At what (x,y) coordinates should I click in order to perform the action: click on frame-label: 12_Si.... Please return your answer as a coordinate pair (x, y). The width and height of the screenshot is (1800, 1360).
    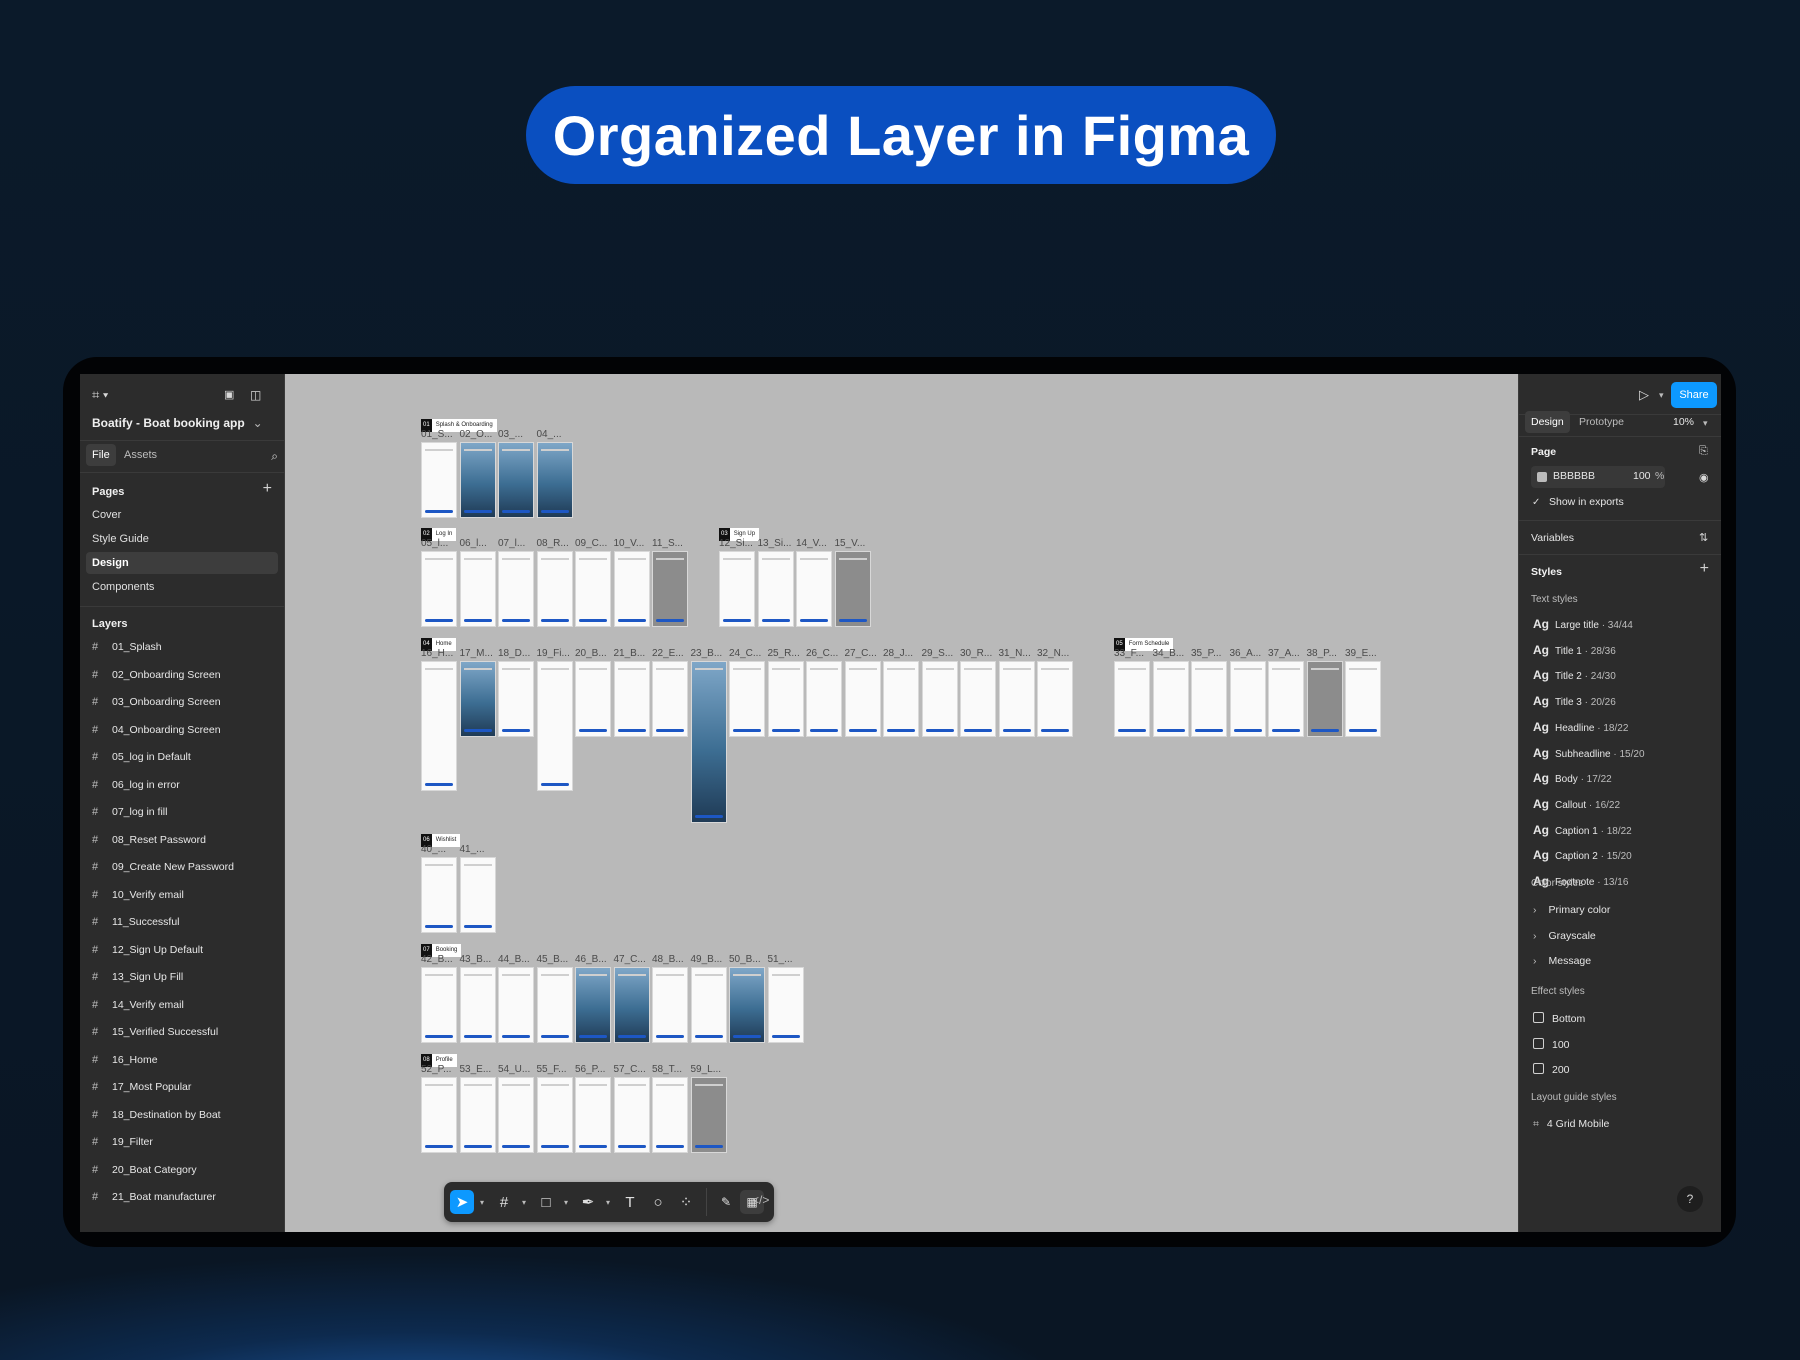
    Looking at the image, I should click on (736, 543).